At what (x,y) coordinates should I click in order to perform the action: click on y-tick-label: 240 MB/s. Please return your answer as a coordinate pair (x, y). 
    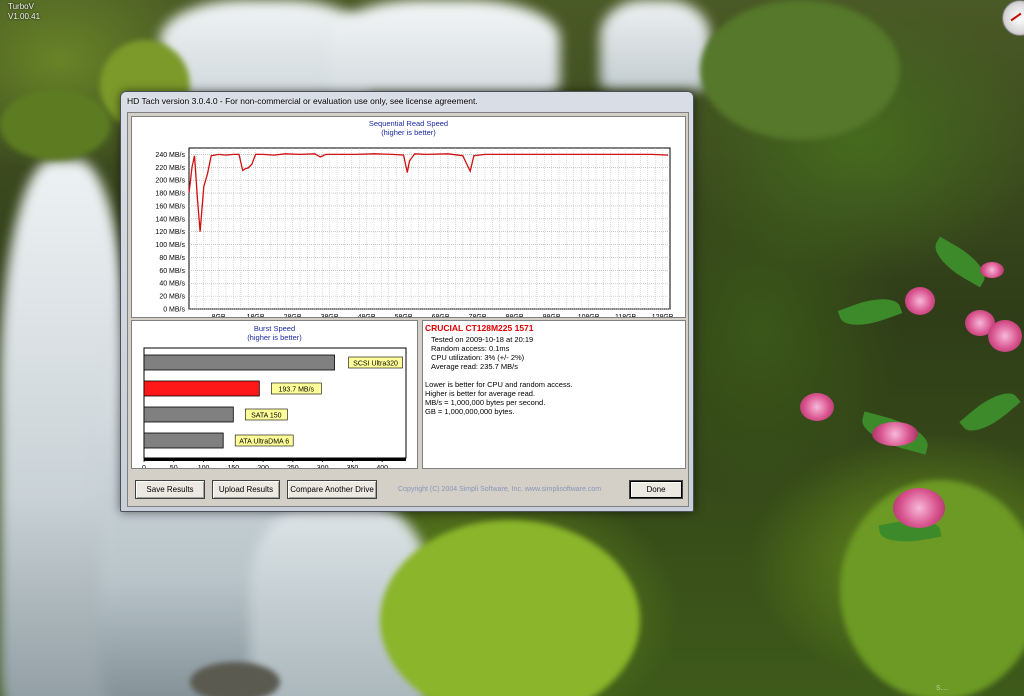
    Looking at the image, I should click on (170, 155).